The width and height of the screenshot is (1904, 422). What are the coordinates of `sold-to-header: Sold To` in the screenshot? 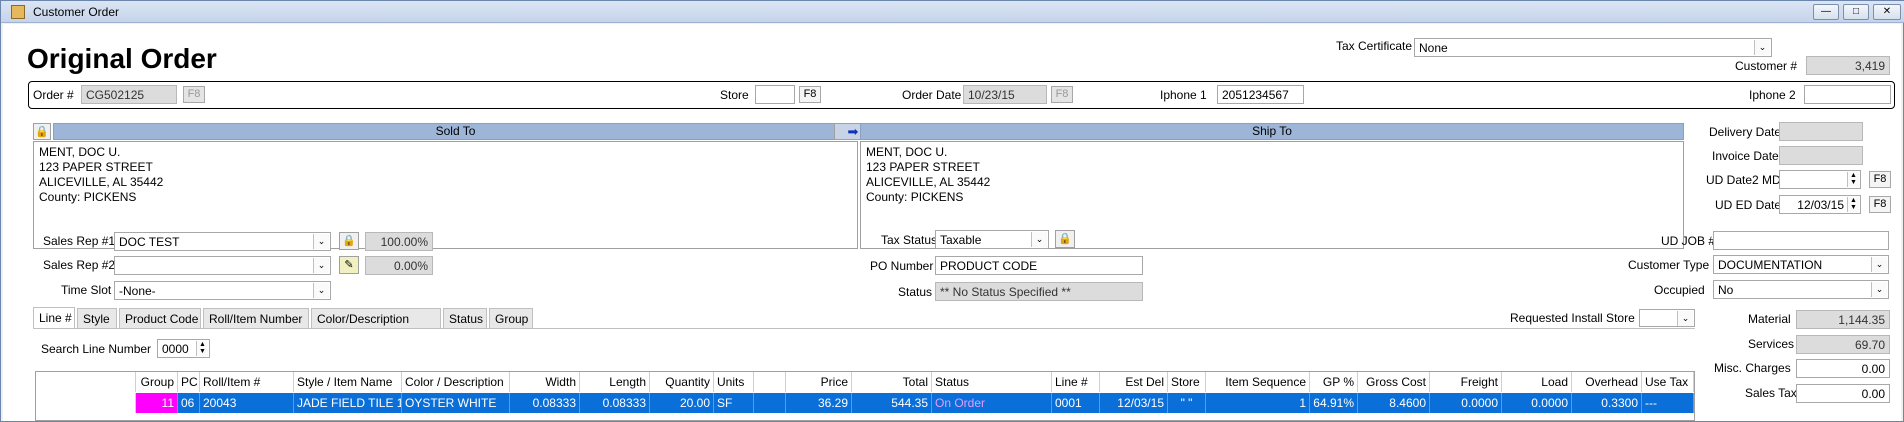 It's located at (455, 131).